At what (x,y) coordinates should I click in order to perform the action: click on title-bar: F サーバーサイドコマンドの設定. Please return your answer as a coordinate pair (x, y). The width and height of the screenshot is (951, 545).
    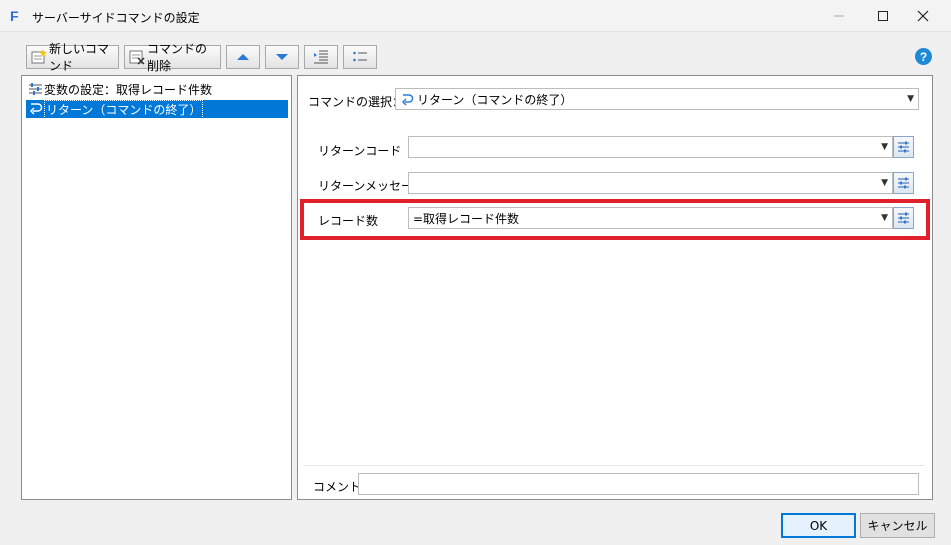
    Looking at the image, I should click on (475, 16).